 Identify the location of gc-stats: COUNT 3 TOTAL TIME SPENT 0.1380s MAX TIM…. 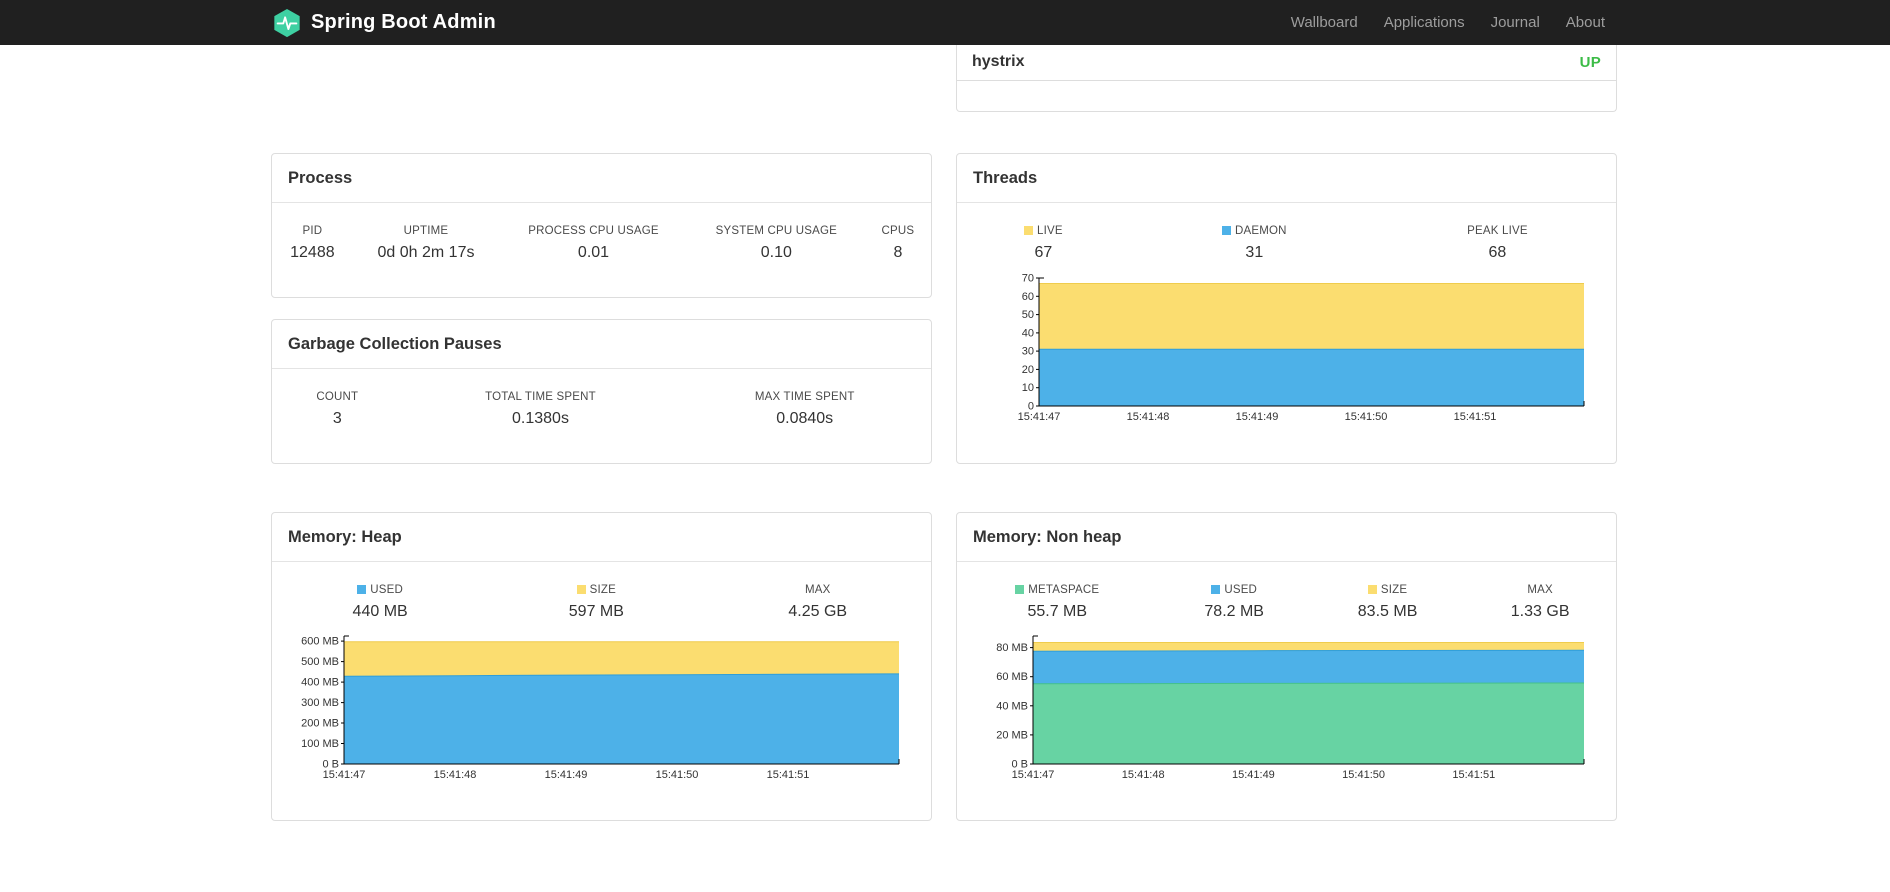
(601, 409).